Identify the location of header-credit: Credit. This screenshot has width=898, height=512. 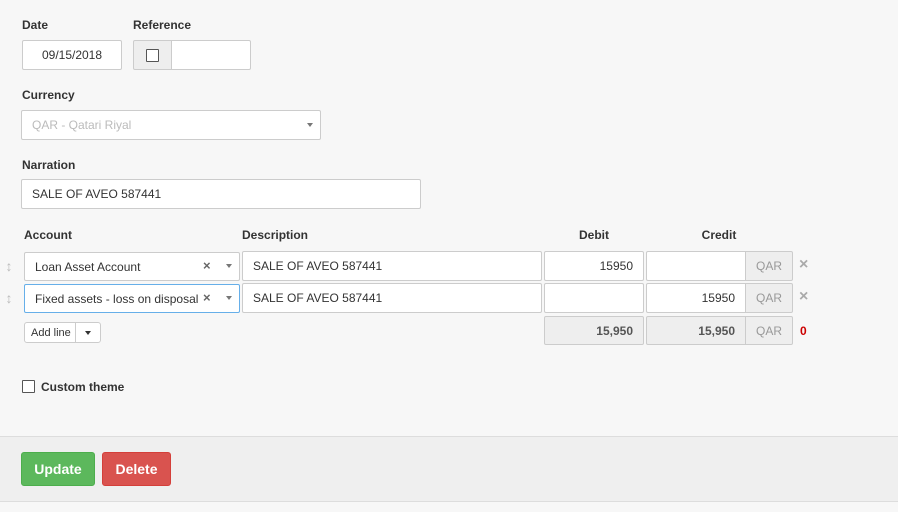
(719, 235).